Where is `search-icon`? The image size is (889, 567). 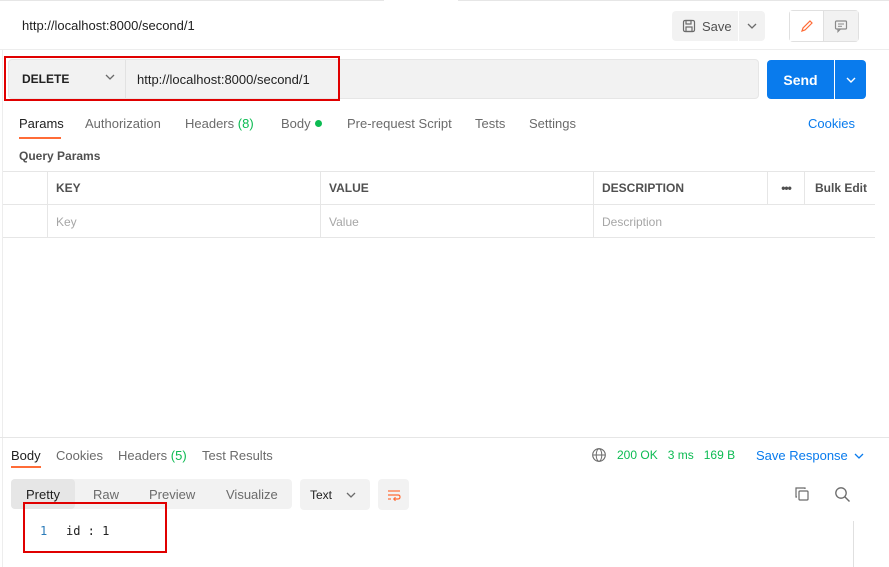
search-icon is located at coordinates (842, 494).